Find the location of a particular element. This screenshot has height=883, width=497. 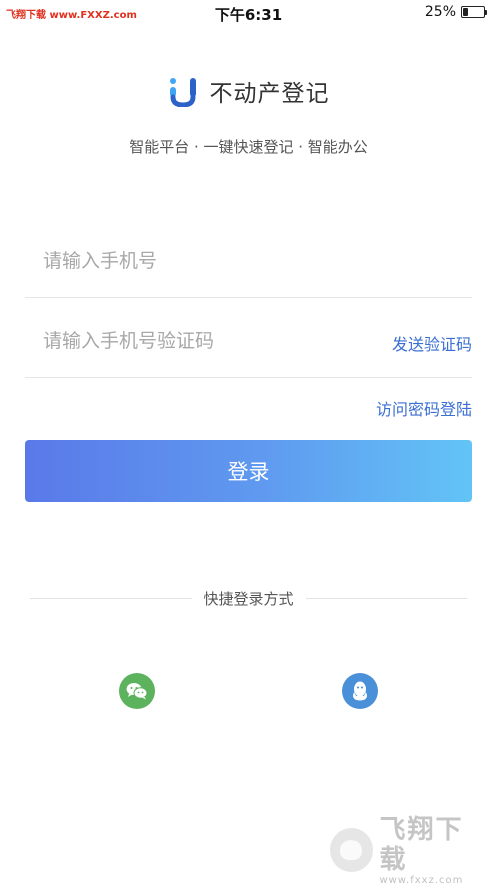

u-logo-icon is located at coordinates (182, 92).